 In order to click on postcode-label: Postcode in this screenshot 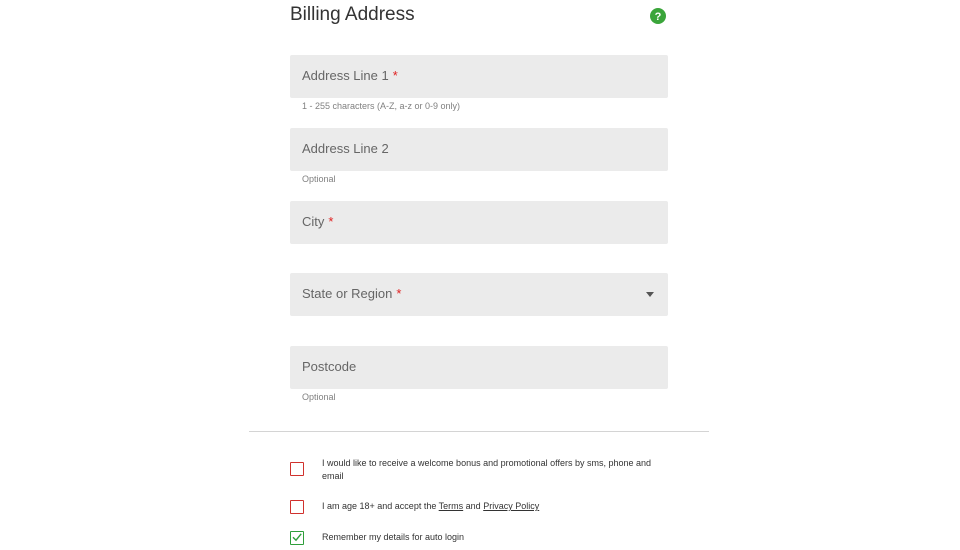, I will do `click(329, 366)`.